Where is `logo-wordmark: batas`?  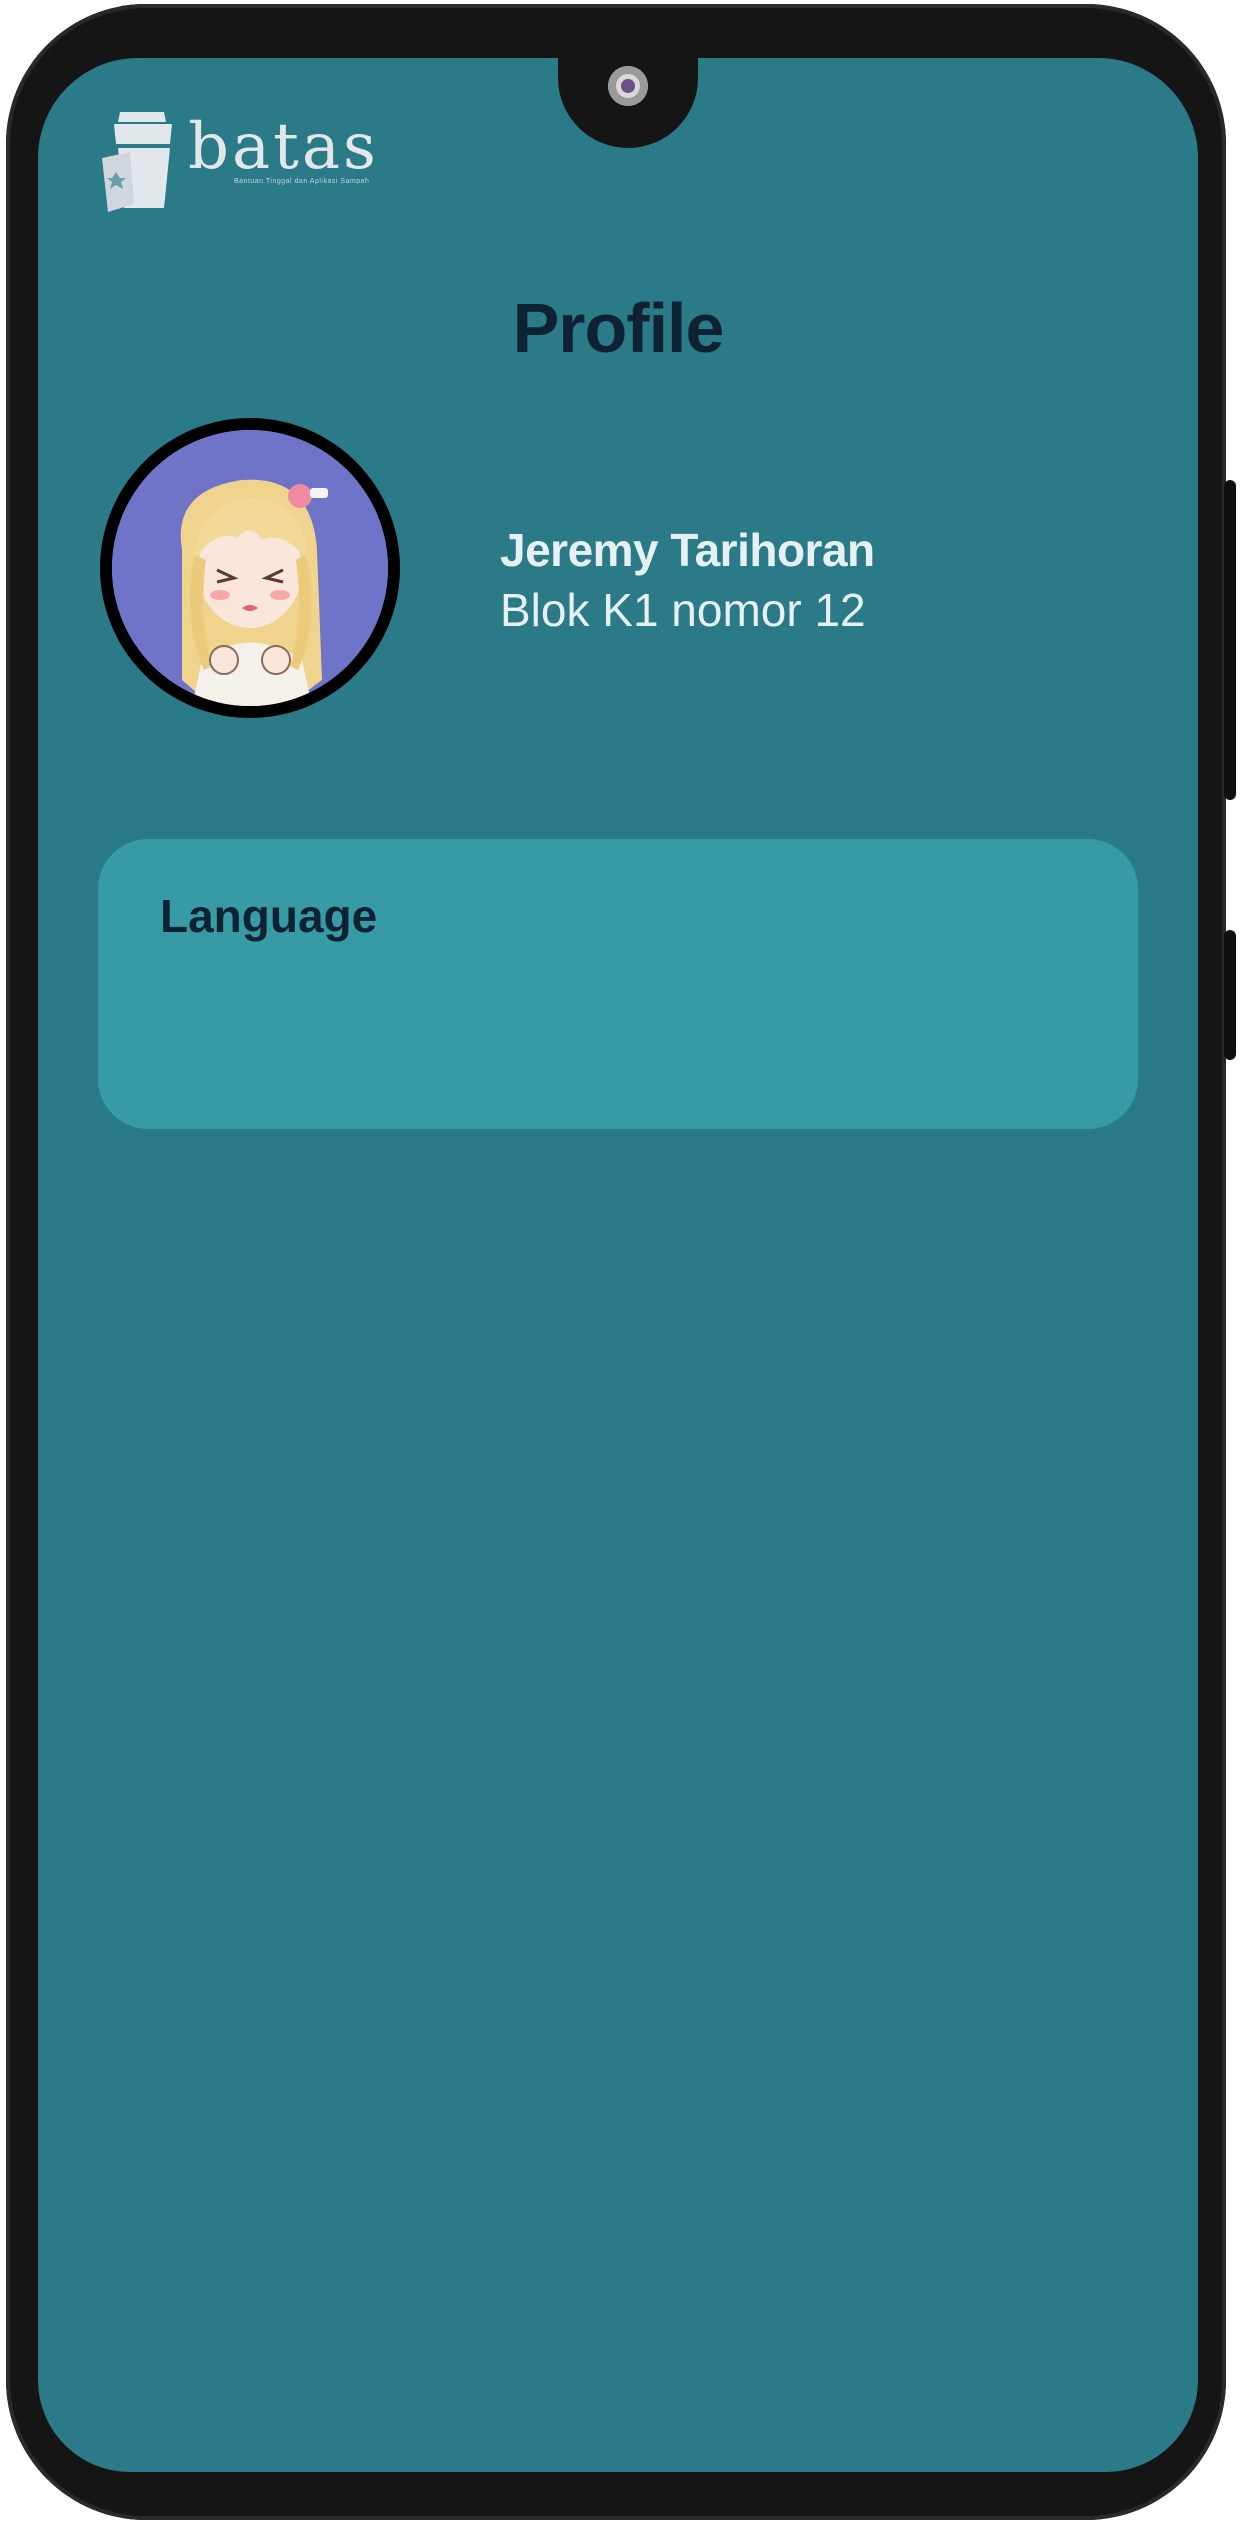
logo-wordmark: batas is located at coordinates (283, 147).